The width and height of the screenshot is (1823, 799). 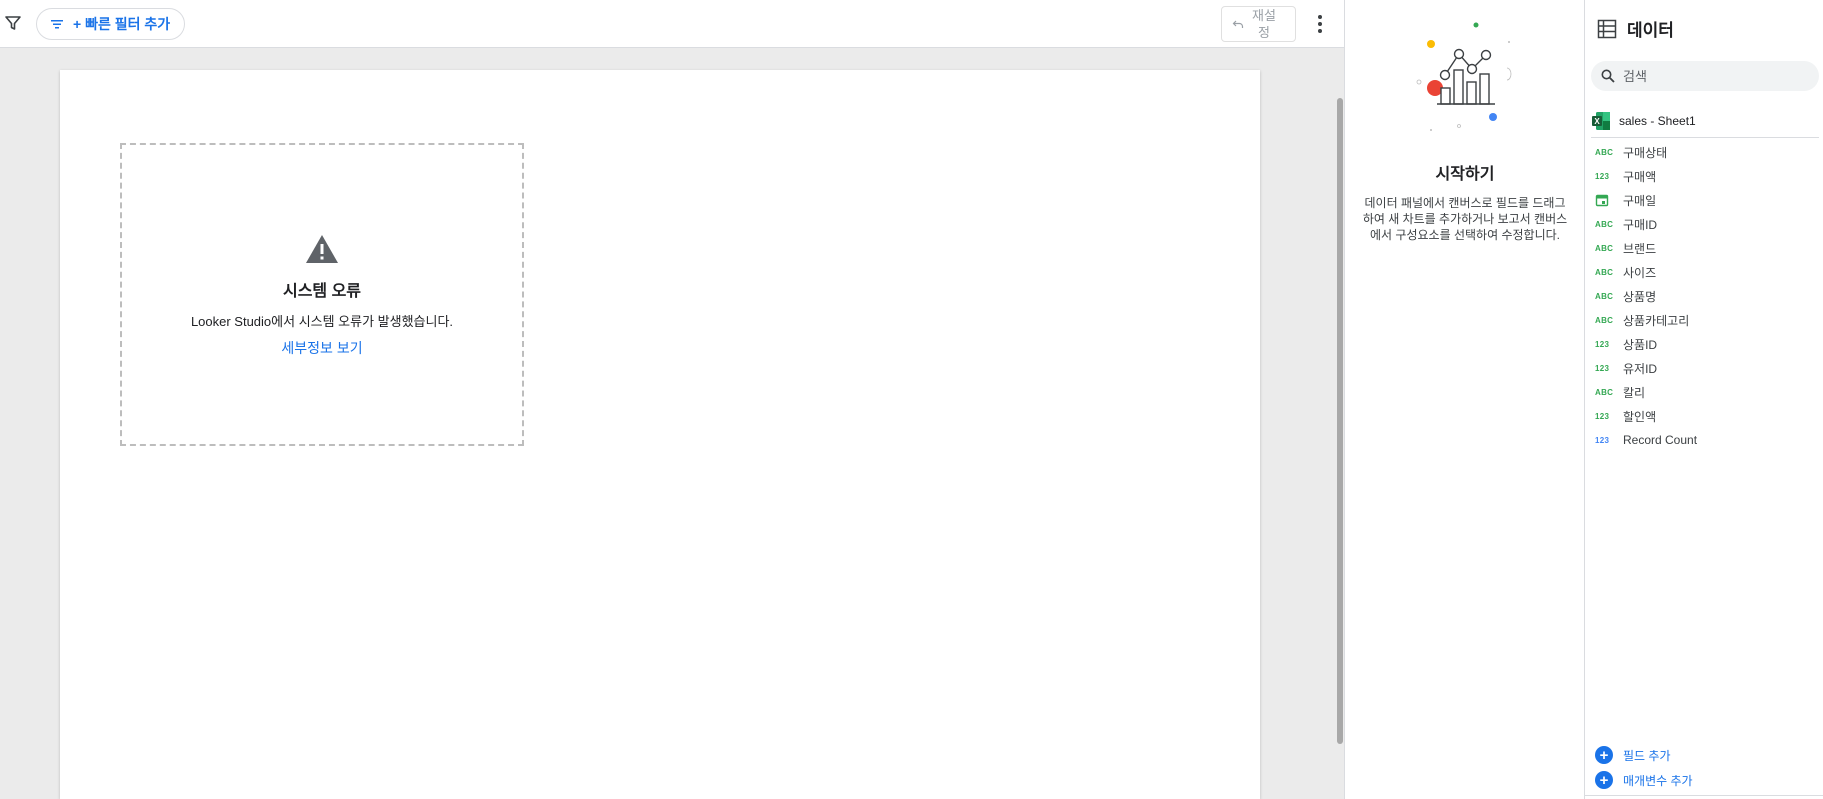 I want to click on more-options-icon, so click(x=1320, y=24).